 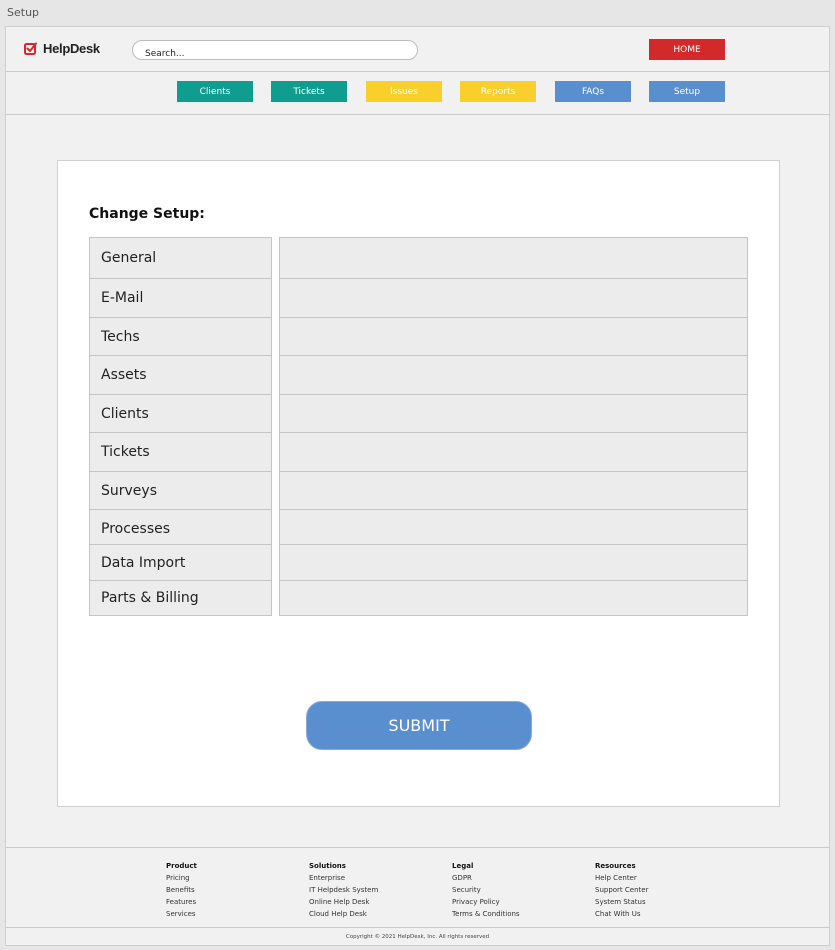 What do you see at coordinates (343, 914) in the screenshot?
I see `footer-link: Cloud Help Desk` at bounding box center [343, 914].